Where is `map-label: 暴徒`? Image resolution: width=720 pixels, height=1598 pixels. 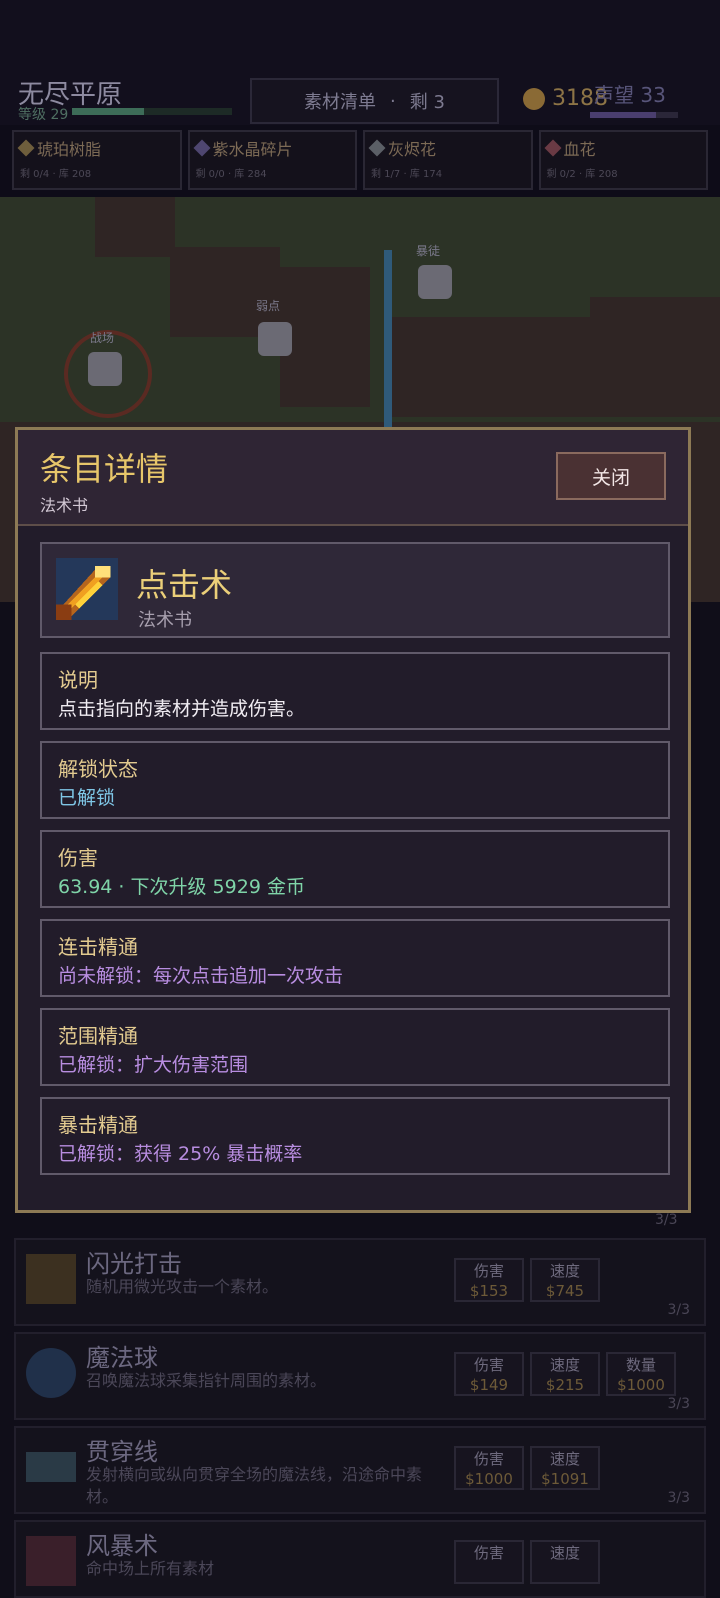 map-label: 暴徒 is located at coordinates (428, 251).